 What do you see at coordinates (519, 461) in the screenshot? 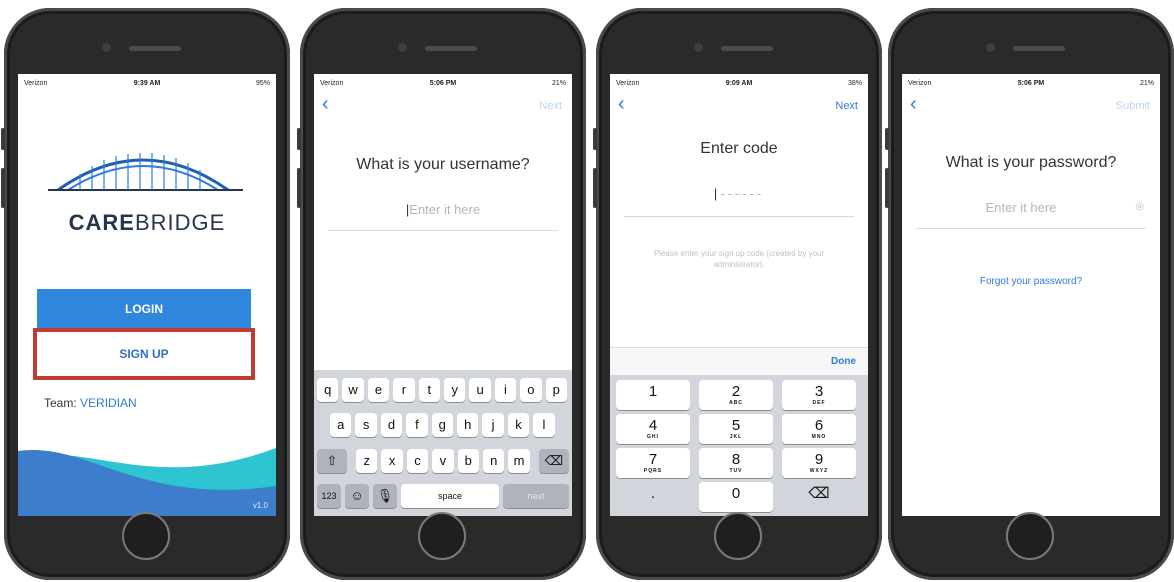
I see `key-m: m` at bounding box center [519, 461].